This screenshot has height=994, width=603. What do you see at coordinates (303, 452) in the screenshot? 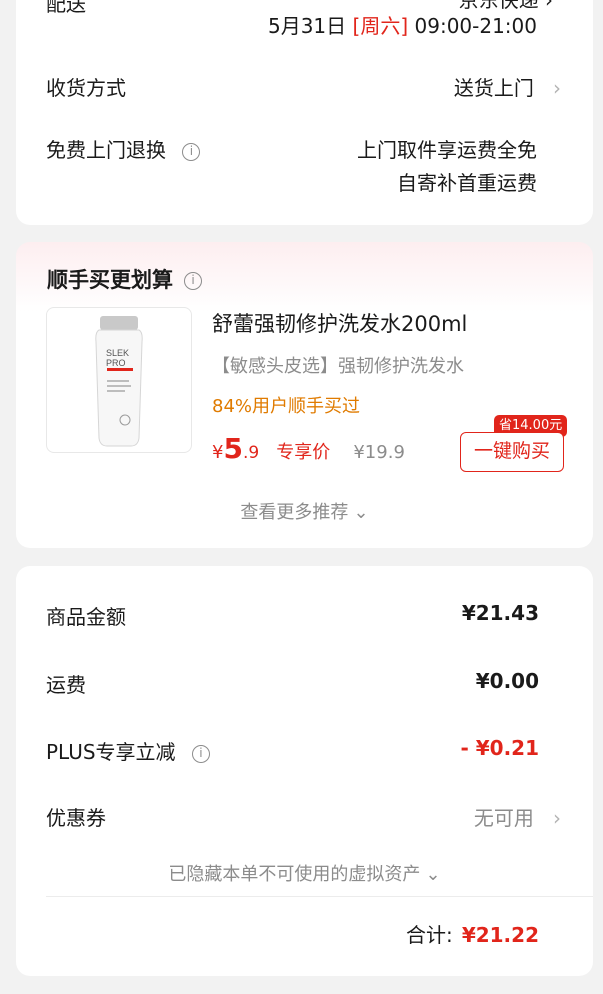
I see `price-tag: 专享价` at bounding box center [303, 452].